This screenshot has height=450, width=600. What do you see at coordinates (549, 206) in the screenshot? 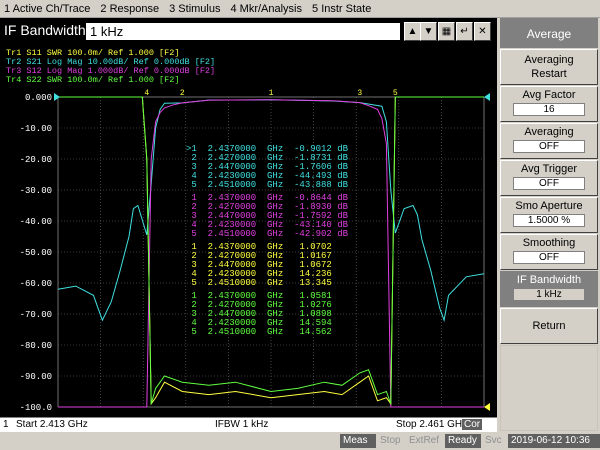
I see `smo-aperture-label: Smo Aperture` at bounding box center [549, 206].